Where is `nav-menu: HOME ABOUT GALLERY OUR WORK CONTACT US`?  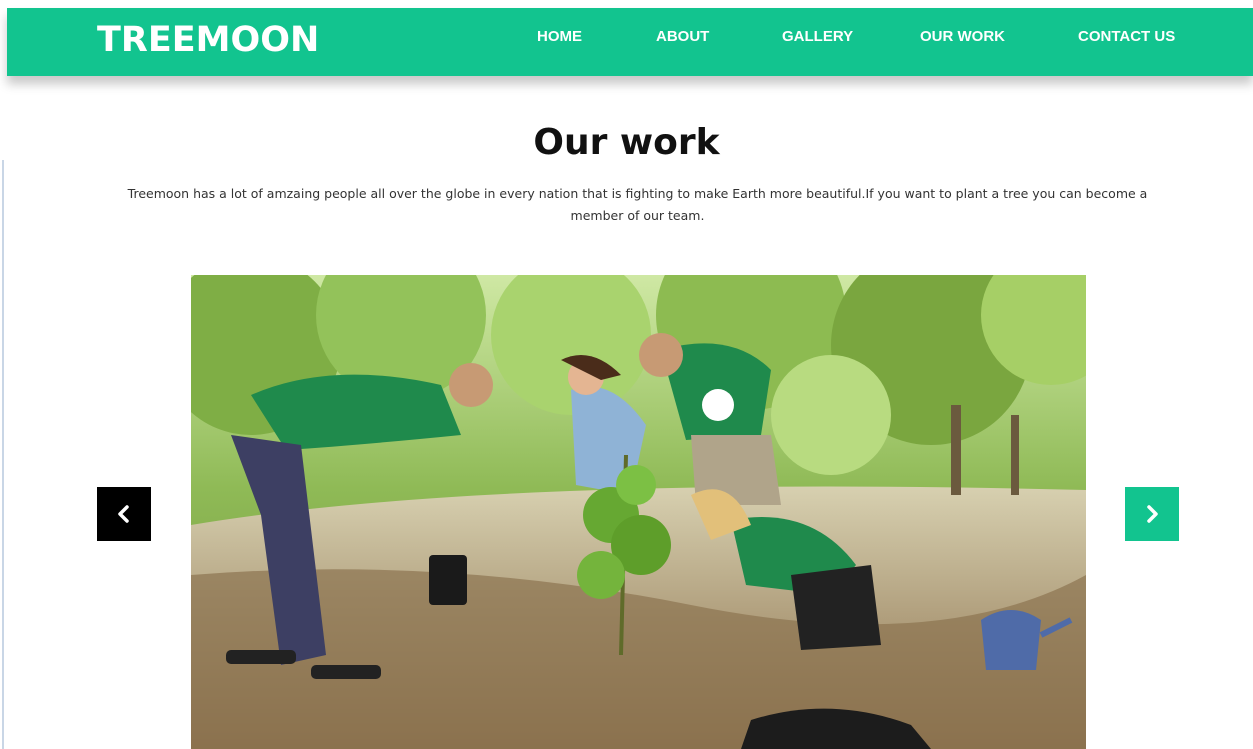
nav-menu: HOME ABOUT GALLERY OUR WORK CONTACT US is located at coordinates (630, 42).